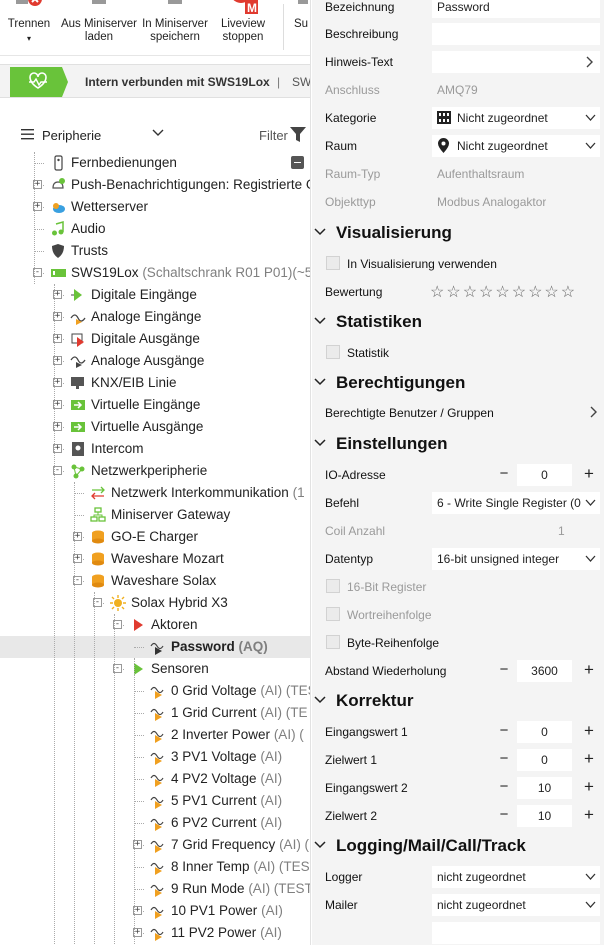 The image size is (604, 945). What do you see at coordinates (155, 581) in the screenshot?
I see `tree-item-waveshare-solax: - Waveshare Solax` at bounding box center [155, 581].